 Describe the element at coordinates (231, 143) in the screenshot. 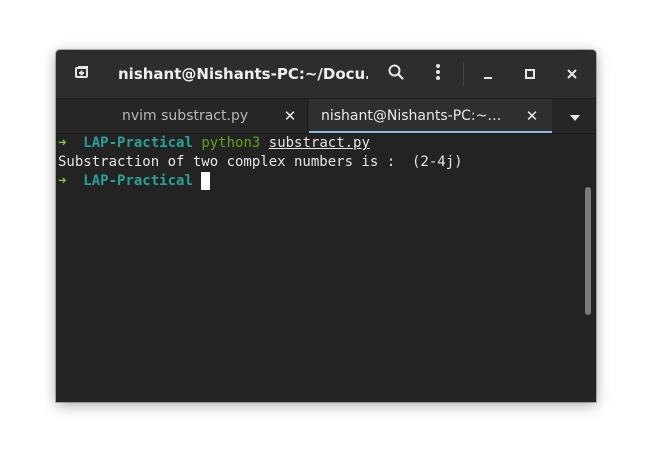

I see `command-name: python3` at that location.